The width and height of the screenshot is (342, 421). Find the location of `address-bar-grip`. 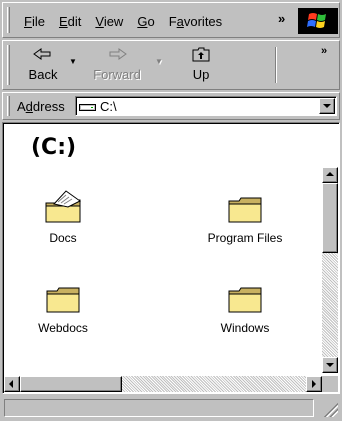

address-bar-grip is located at coordinates (8, 106).